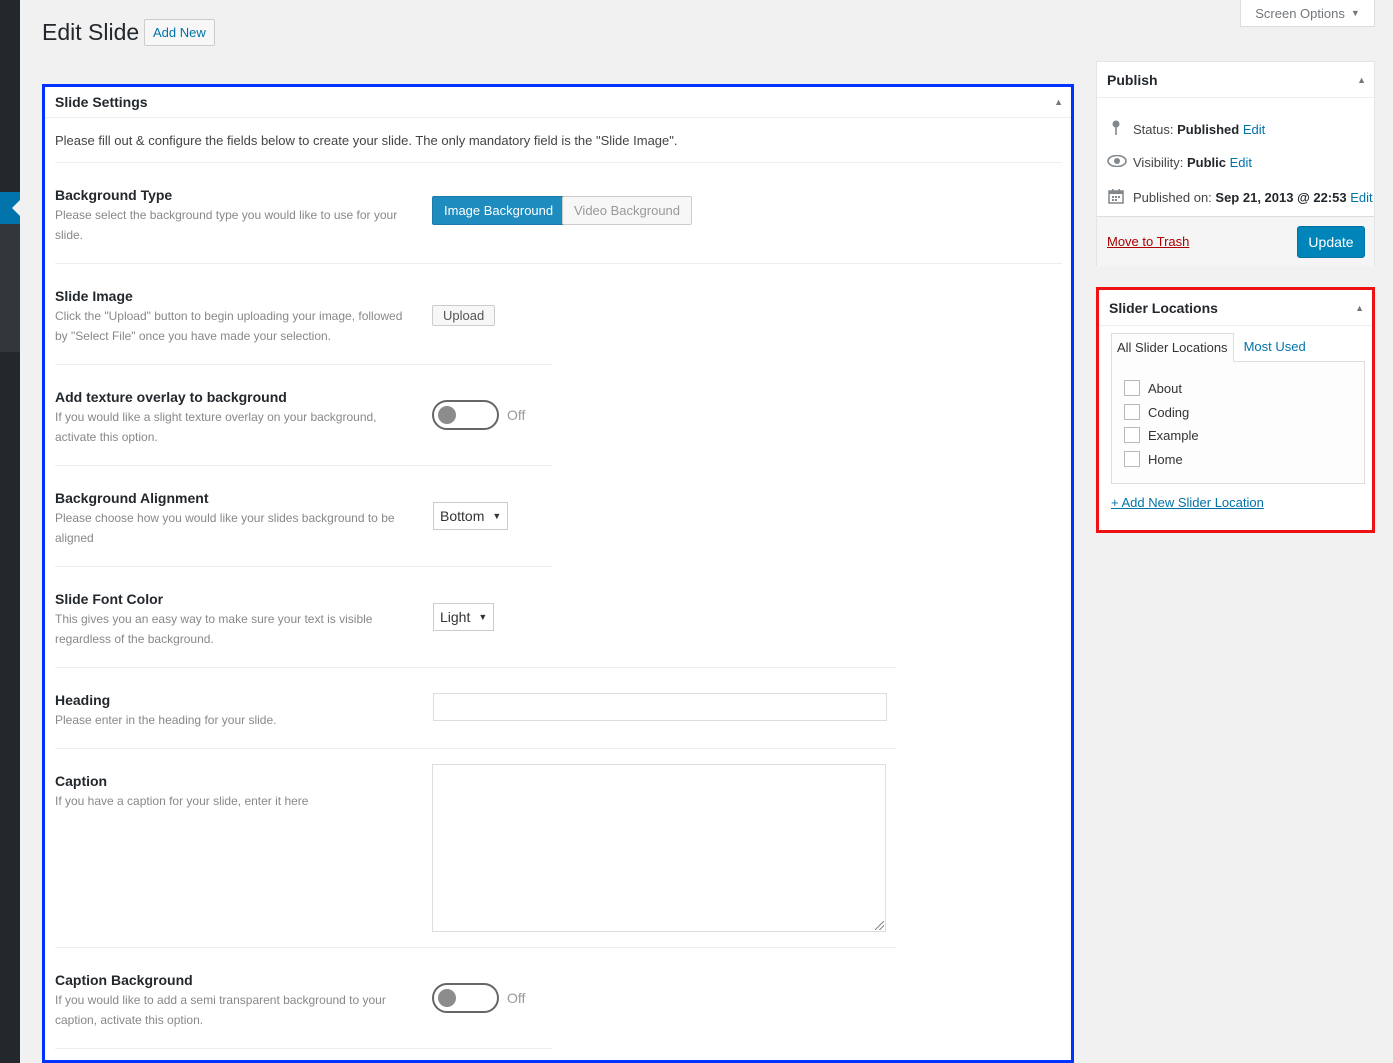  I want to click on select-value: Light, so click(455, 617).